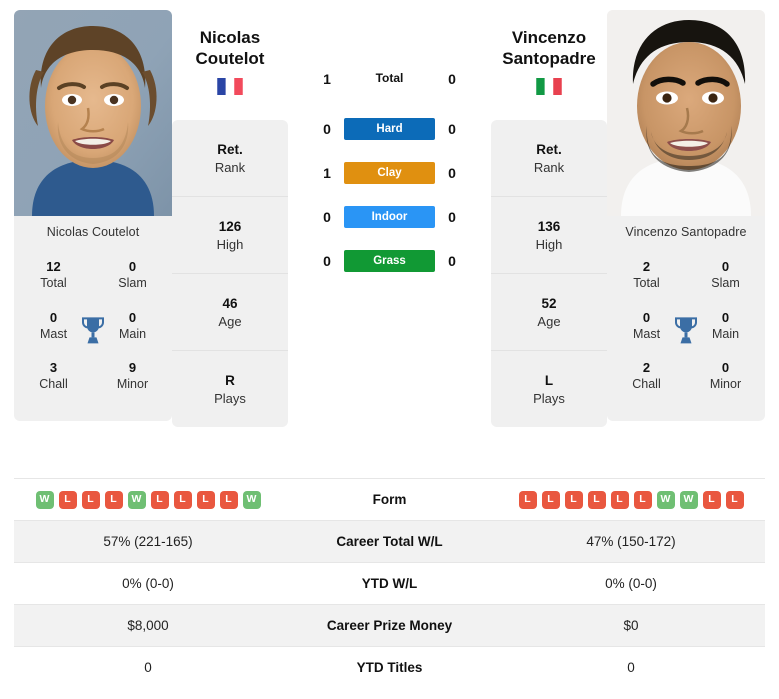 The width and height of the screenshot is (779, 699). I want to click on left-ytd-wl: 0% (0-0), so click(148, 583).